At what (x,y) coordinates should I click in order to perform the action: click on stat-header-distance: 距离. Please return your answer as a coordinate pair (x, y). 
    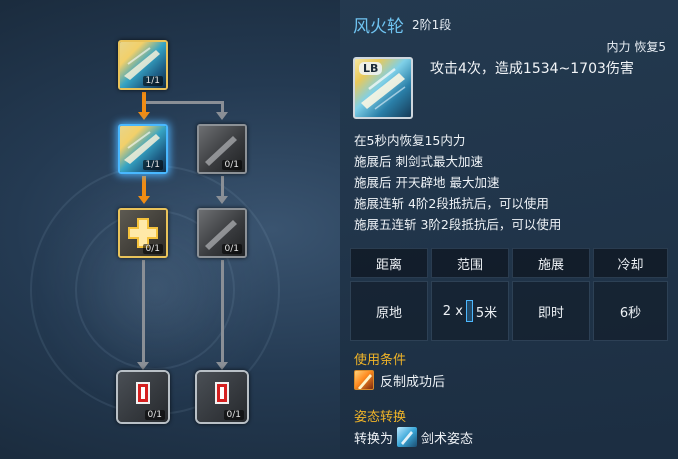
    Looking at the image, I should click on (389, 263).